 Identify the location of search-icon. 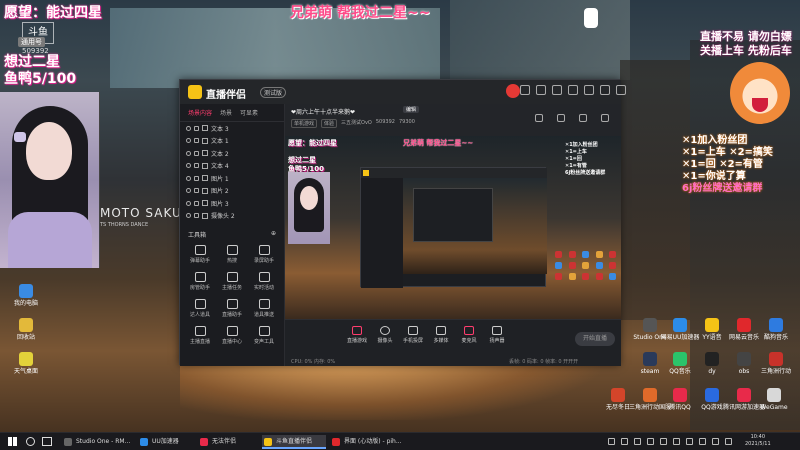
(30, 441).